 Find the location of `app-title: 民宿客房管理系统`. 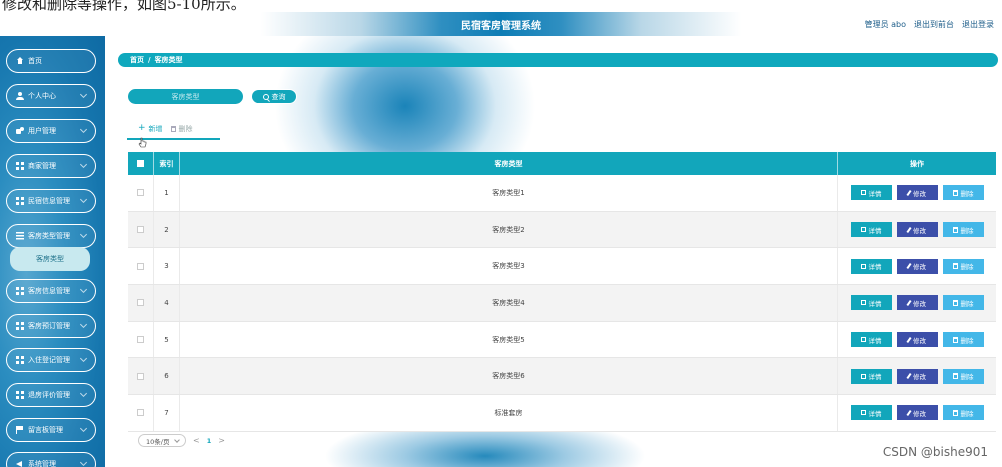

app-title: 民宿客房管理系统 is located at coordinates (501, 26).